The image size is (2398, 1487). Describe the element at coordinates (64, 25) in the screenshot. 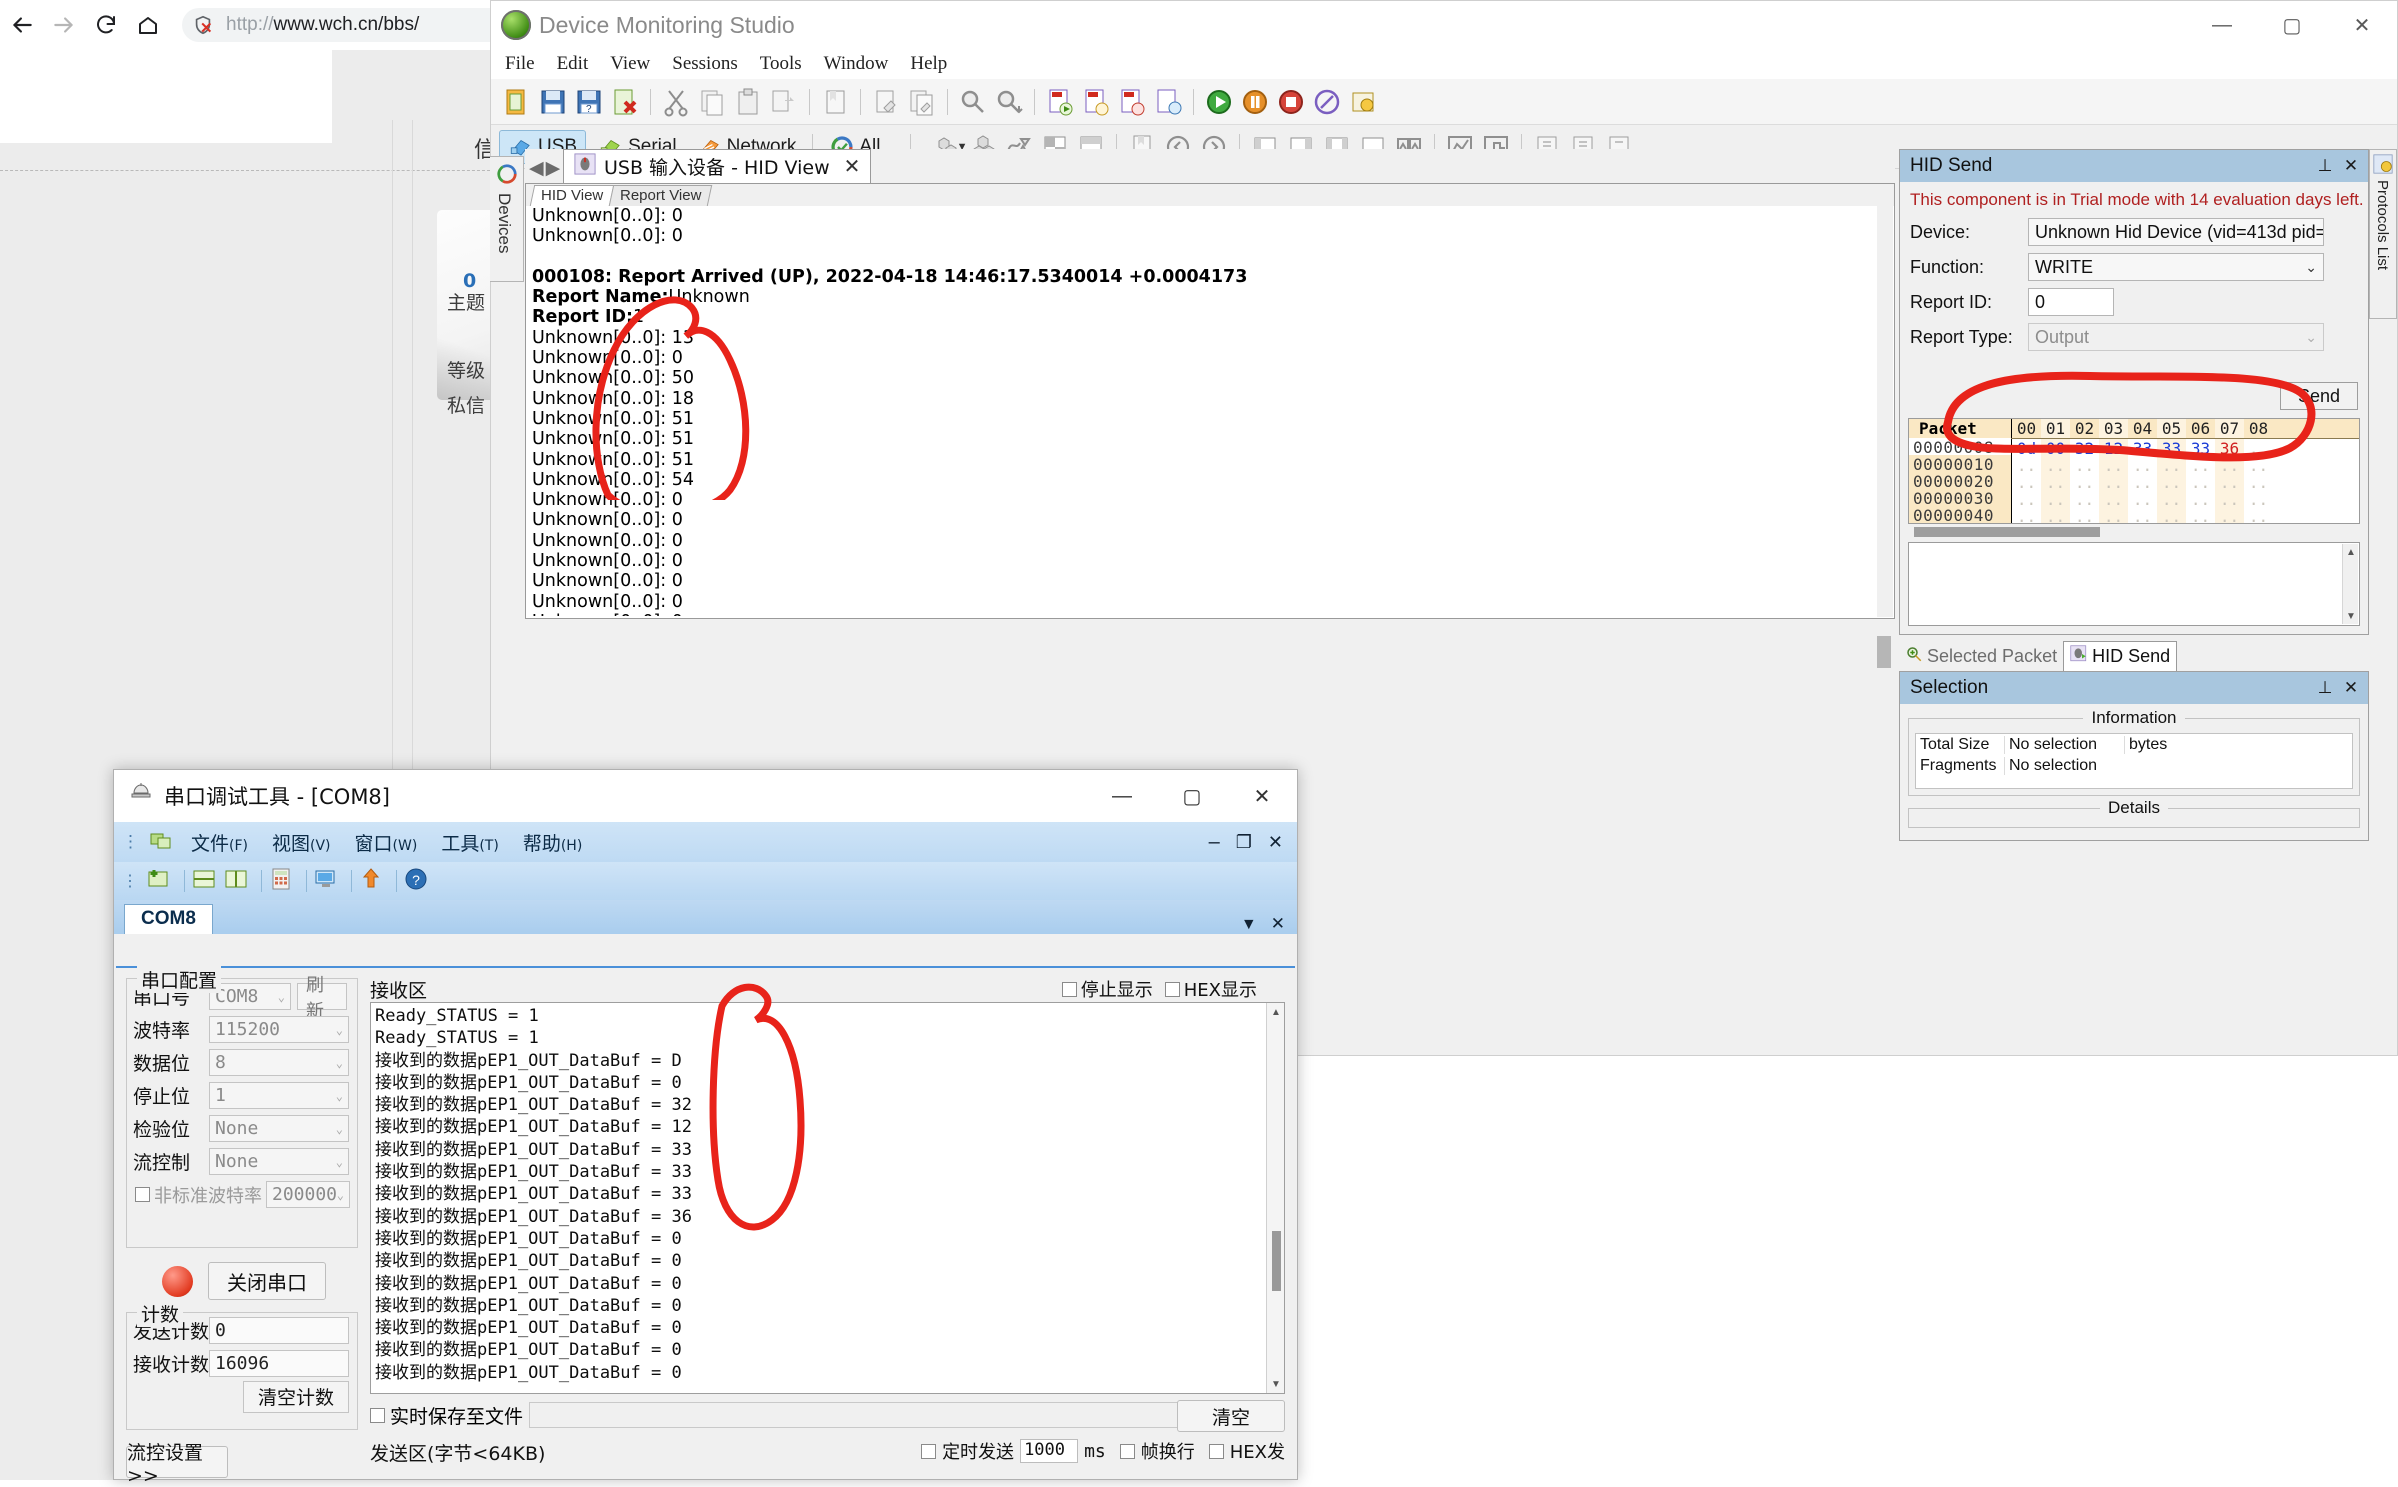

I see `forward-arrow-icon` at that location.